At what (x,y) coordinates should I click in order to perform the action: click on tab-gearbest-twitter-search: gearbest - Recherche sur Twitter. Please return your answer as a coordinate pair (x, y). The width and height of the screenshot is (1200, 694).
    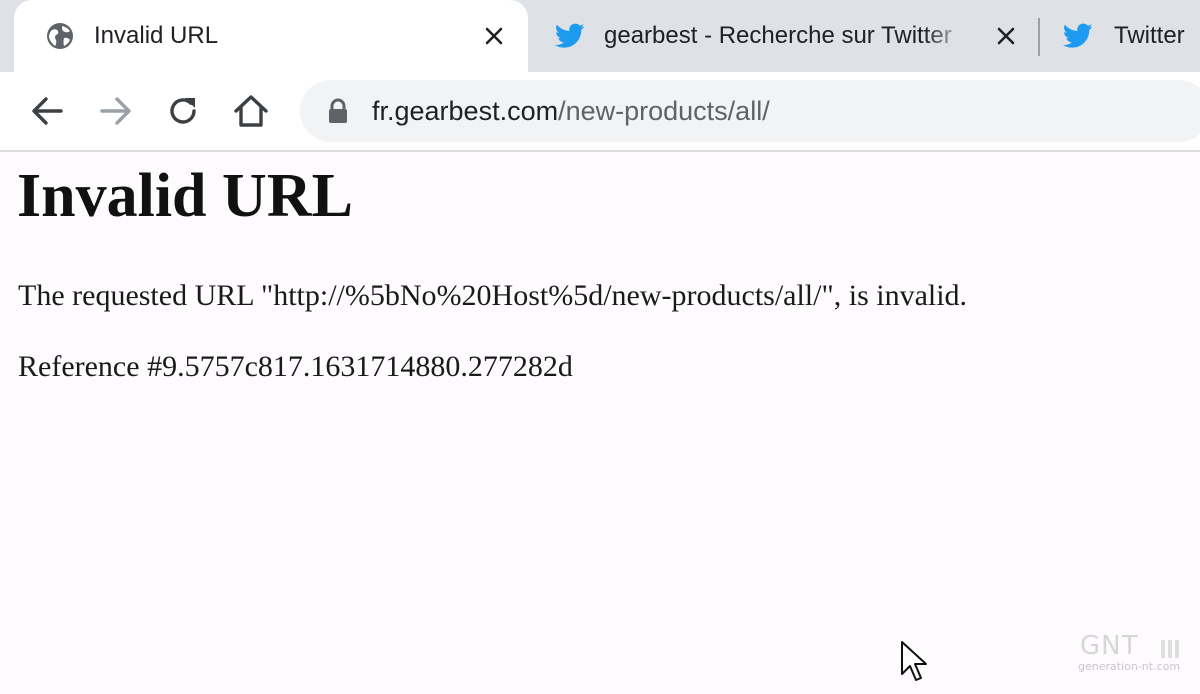
    Looking at the image, I should click on (786, 36).